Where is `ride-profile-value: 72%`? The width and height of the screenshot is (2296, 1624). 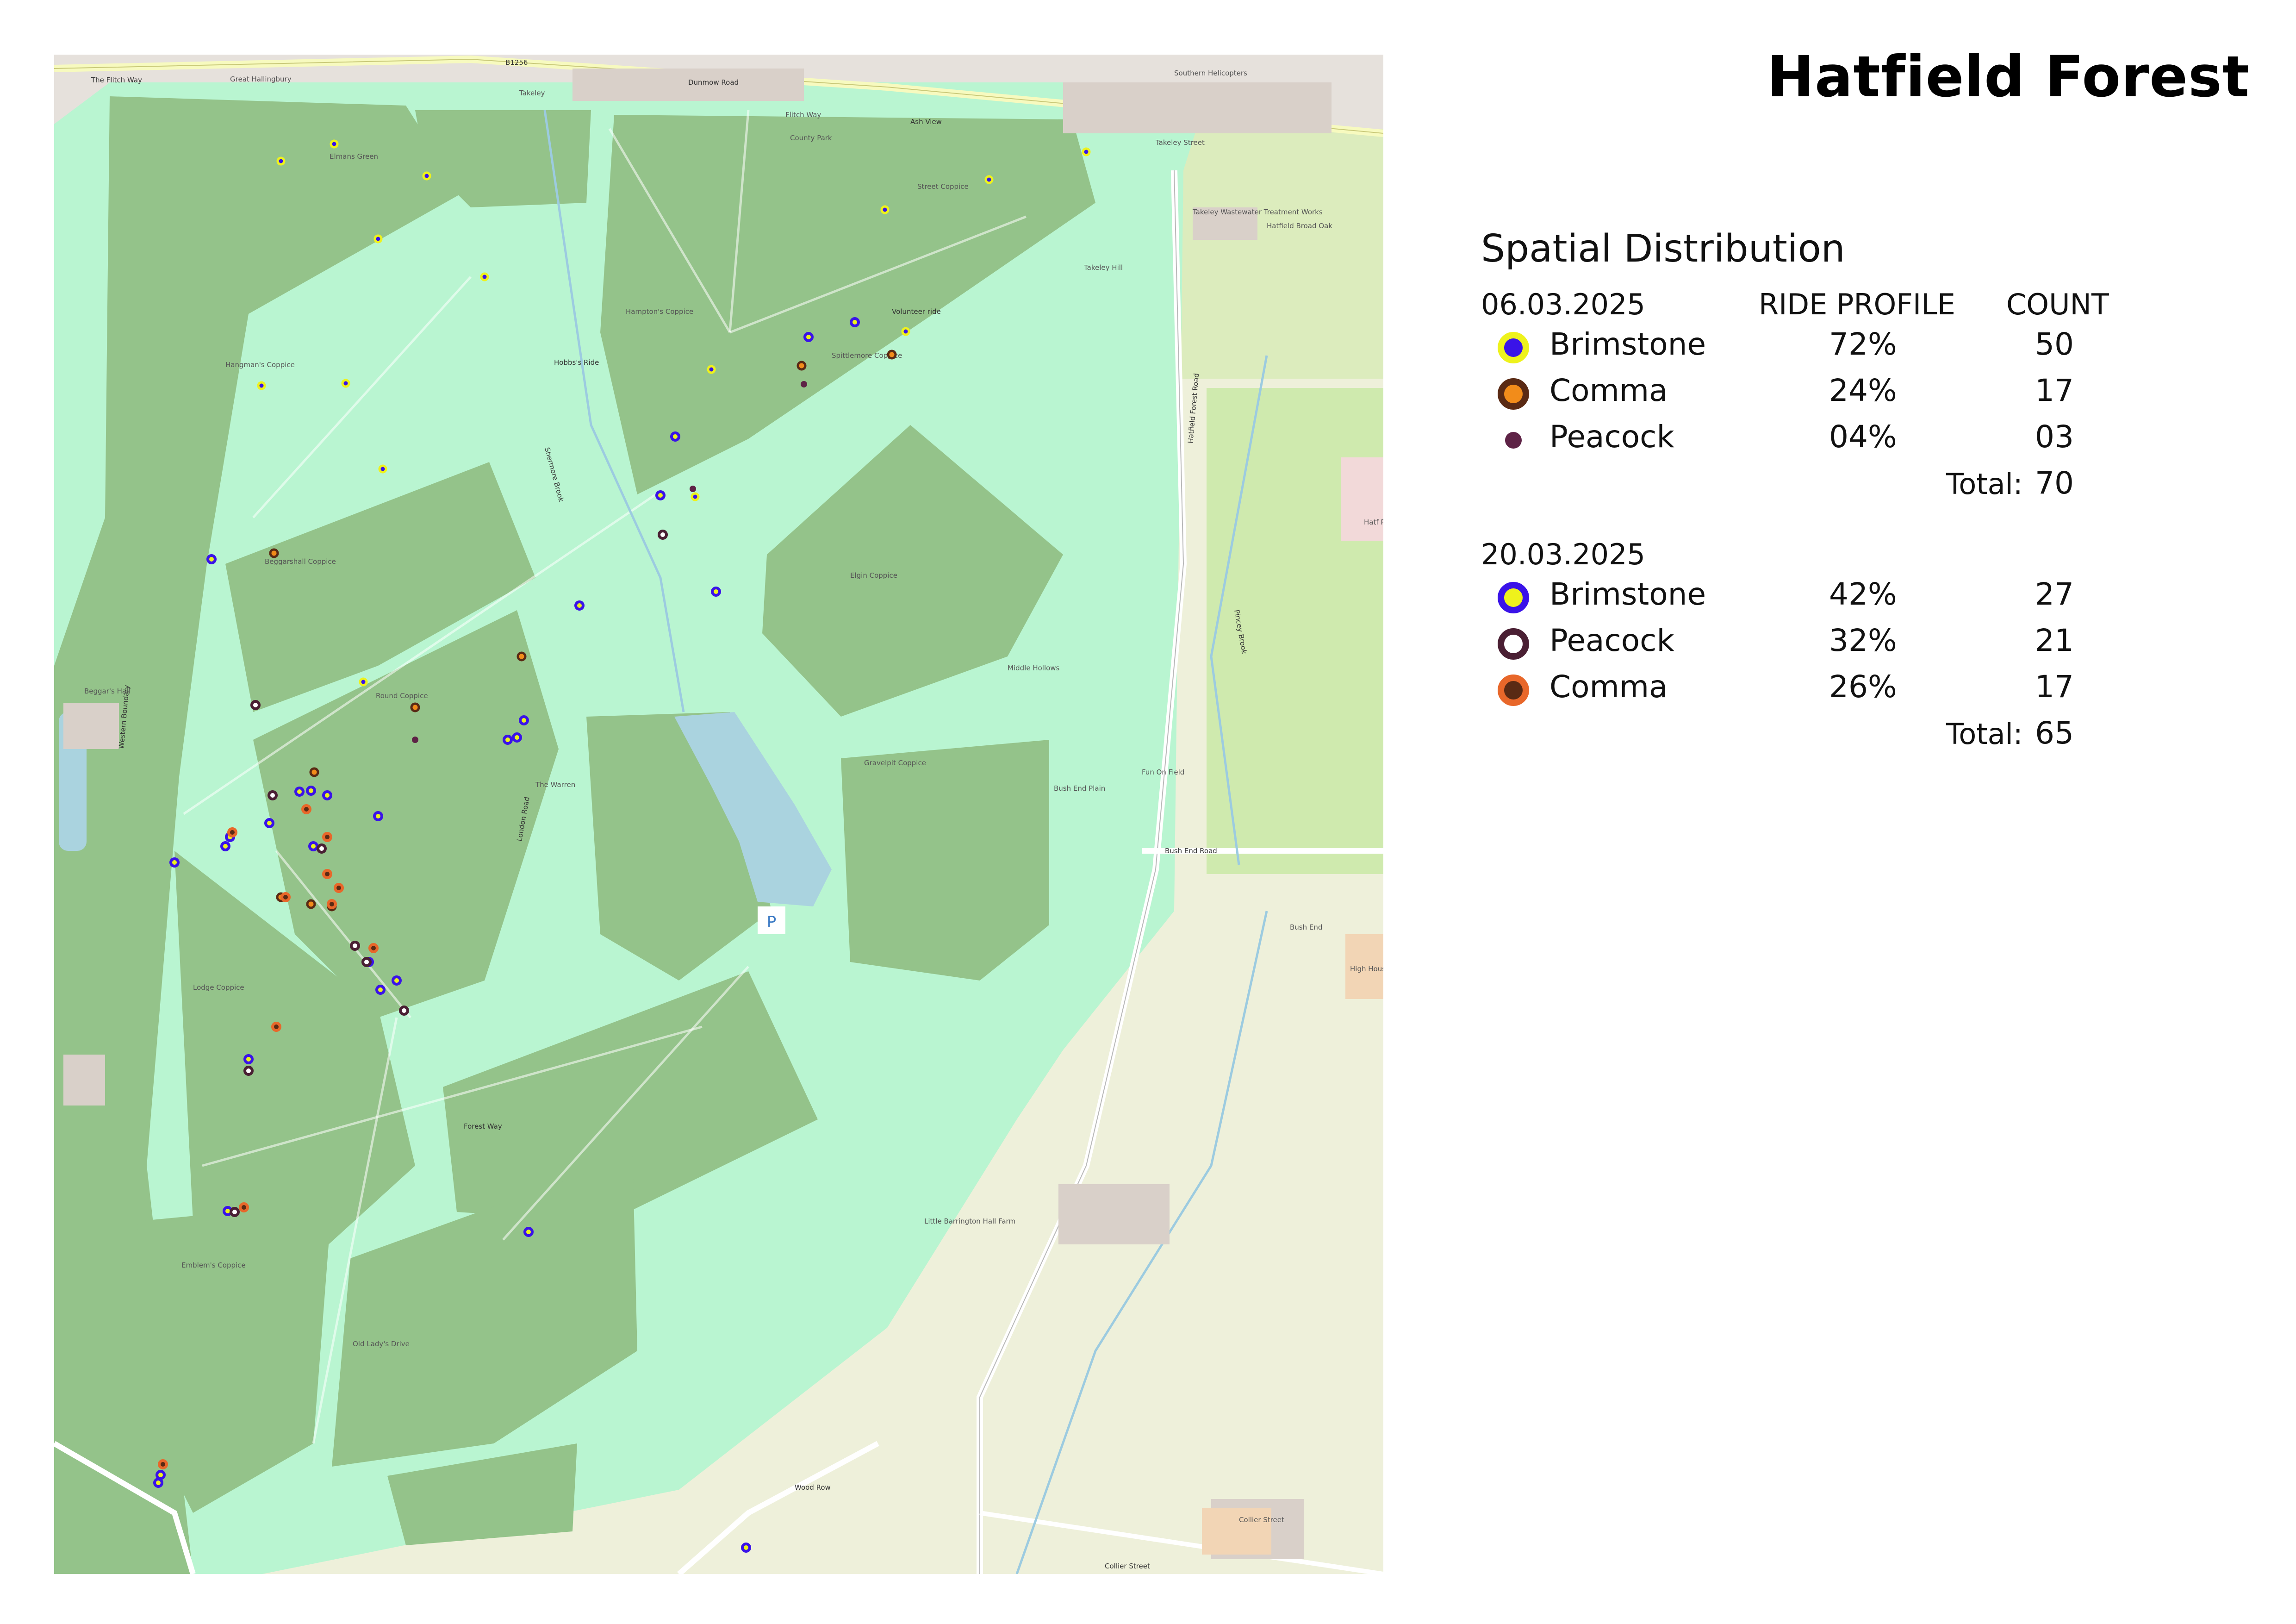 ride-profile-value: 72% is located at coordinates (1863, 344).